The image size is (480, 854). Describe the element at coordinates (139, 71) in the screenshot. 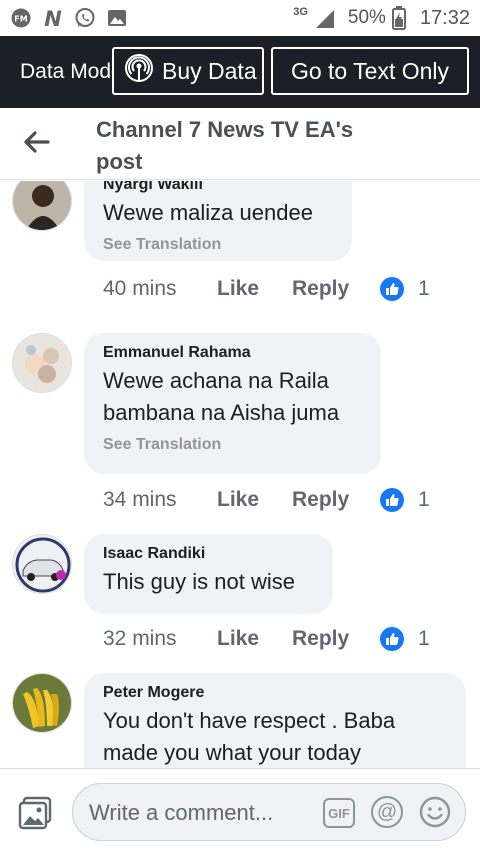

I see `broadcast-icon` at that location.